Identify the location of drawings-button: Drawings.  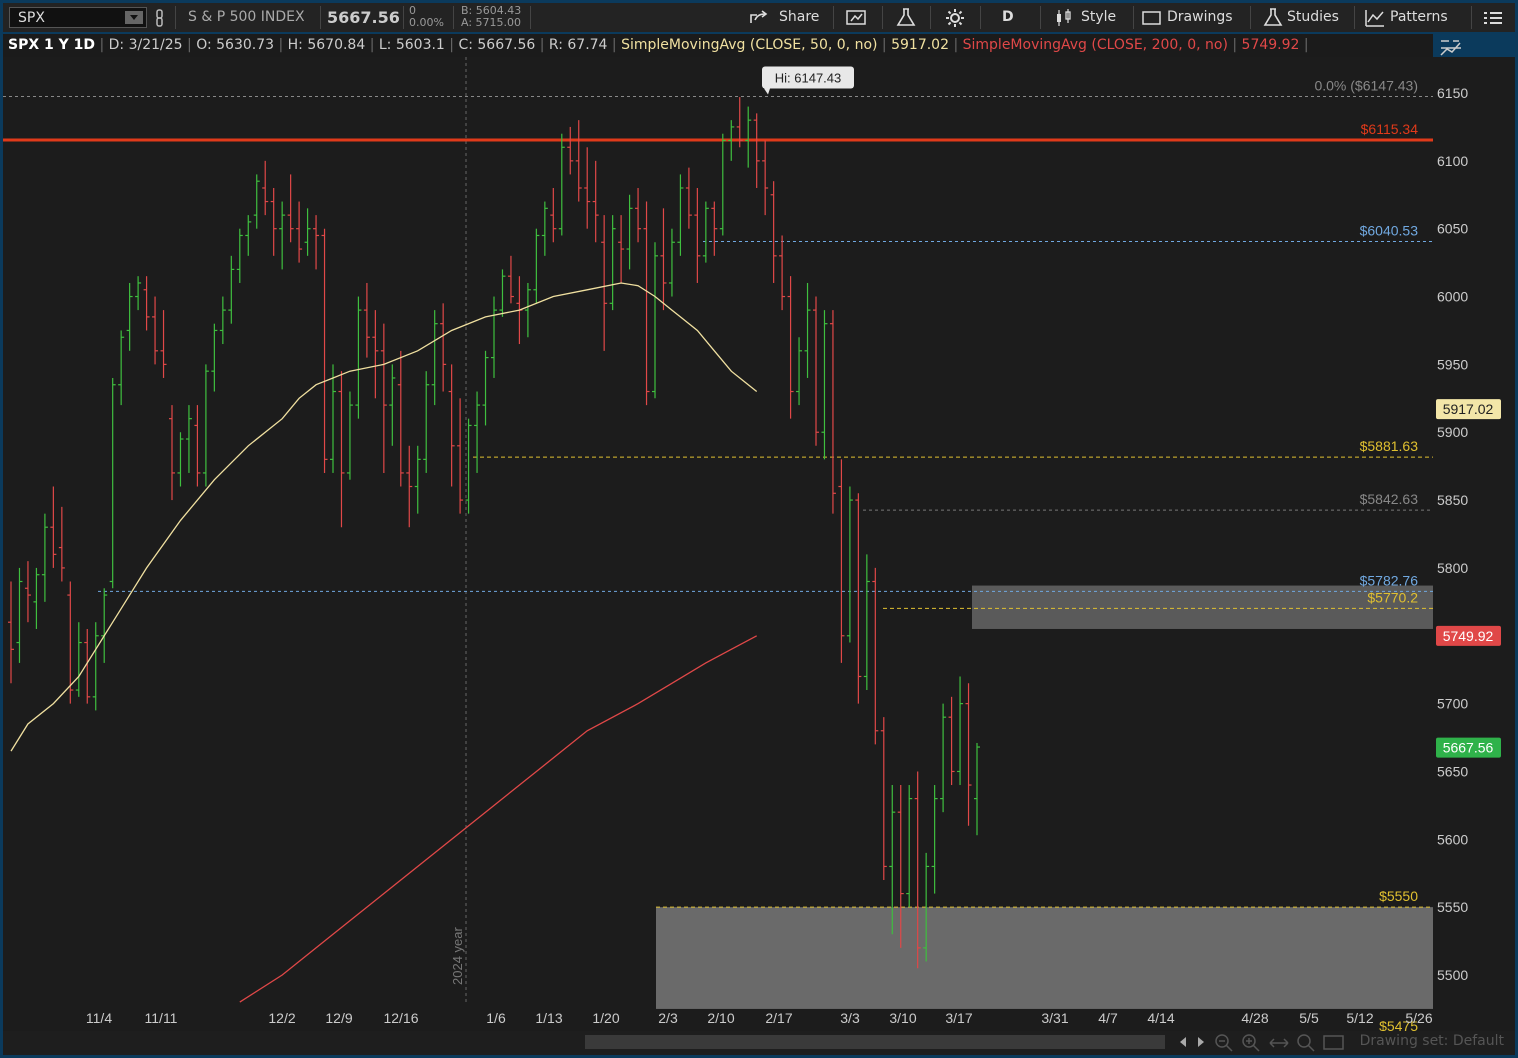
(1194, 17).